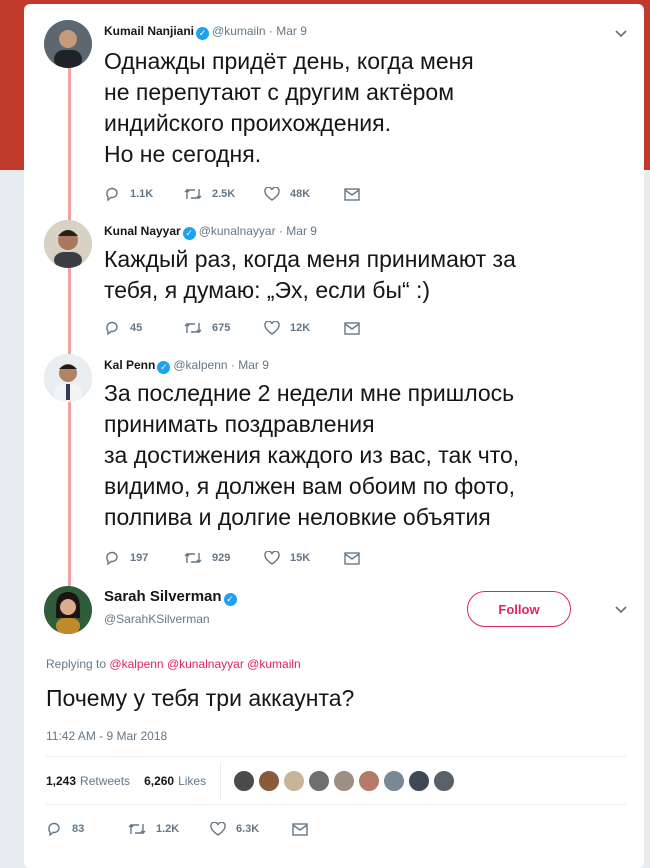 The height and width of the screenshot is (868, 650). I want to click on like-count: 48K, so click(300, 194).